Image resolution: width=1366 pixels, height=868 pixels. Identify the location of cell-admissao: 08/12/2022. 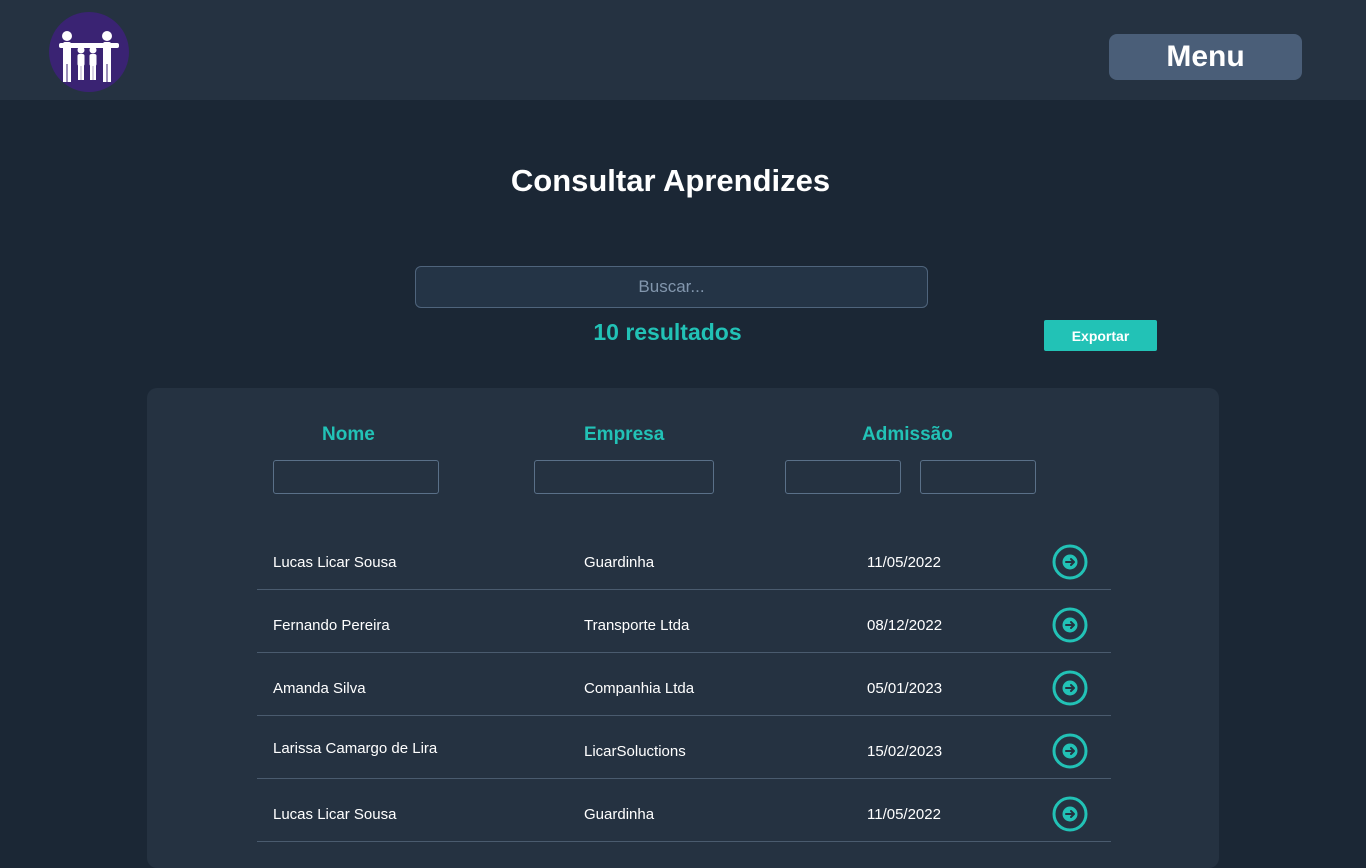
(905, 625).